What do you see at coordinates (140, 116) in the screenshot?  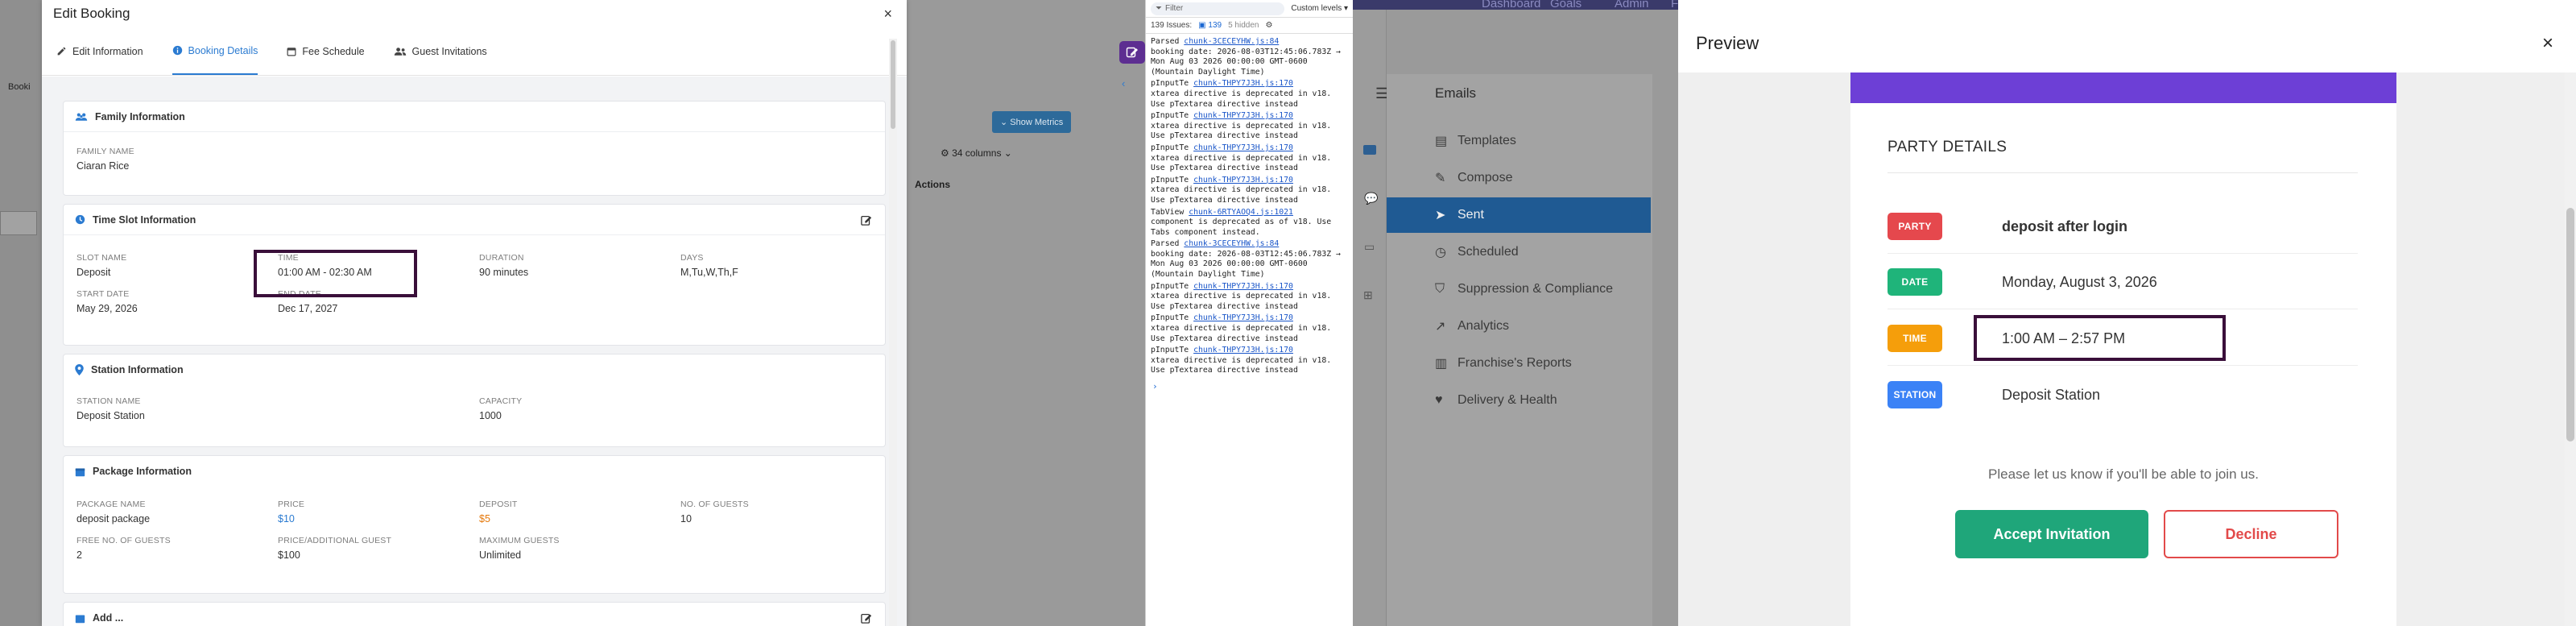 I see `family-information-title: Family Information` at bounding box center [140, 116].